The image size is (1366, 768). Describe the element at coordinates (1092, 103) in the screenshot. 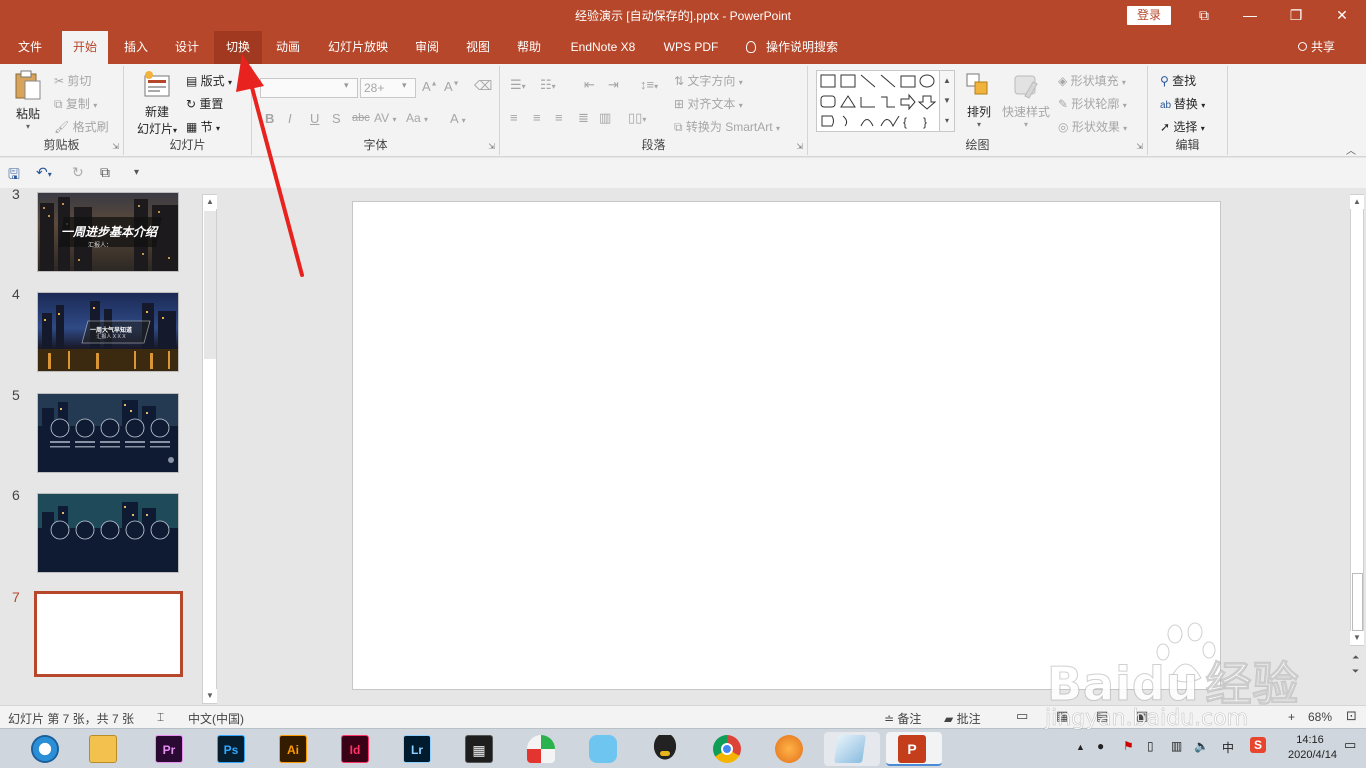

I see `shape-outline-button: ✎ 形状轮廓 ▾` at that location.